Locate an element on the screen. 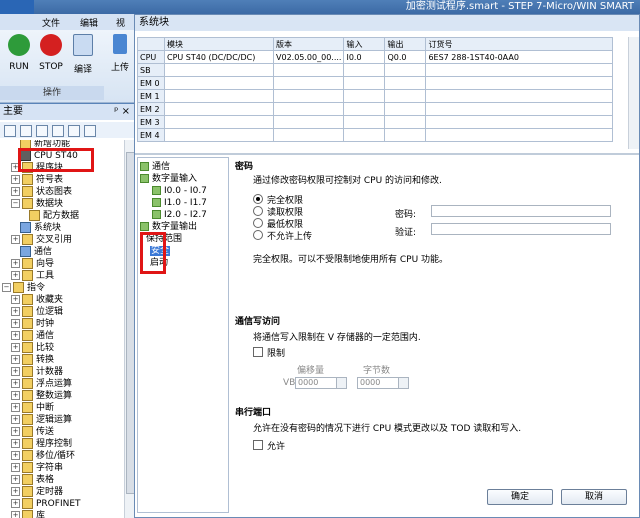 The width and height of the screenshot is (640, 518). table-row: EM 0 is located at coordinates (375, 83).